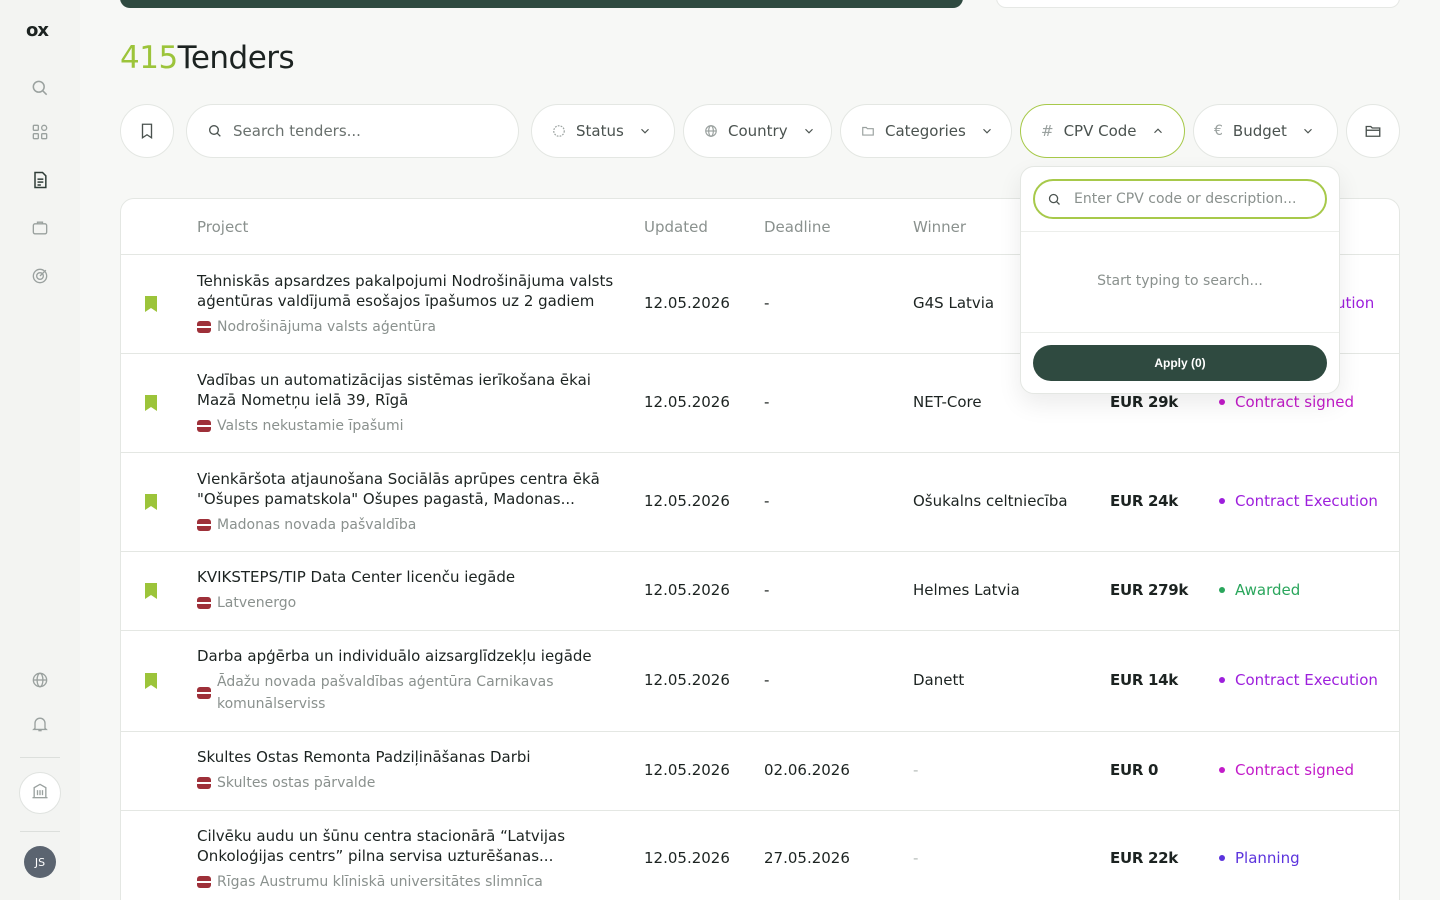 This screenshot has width=1440, height=900. I want to click on cpv-code-dropdown: Start typing to search... Apply (0), so click(1180, 280).